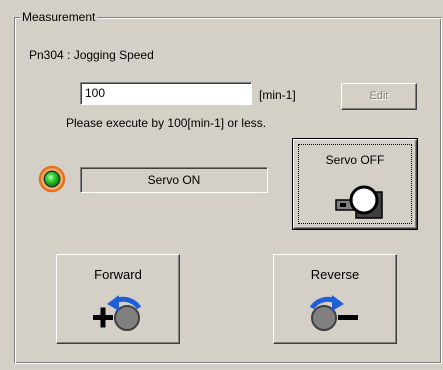 The image size is (443, 370). What do you see at coordinates (118, 274) in the screenshot?
I see `forward-label: Forward` at bounding box center [118, 274].